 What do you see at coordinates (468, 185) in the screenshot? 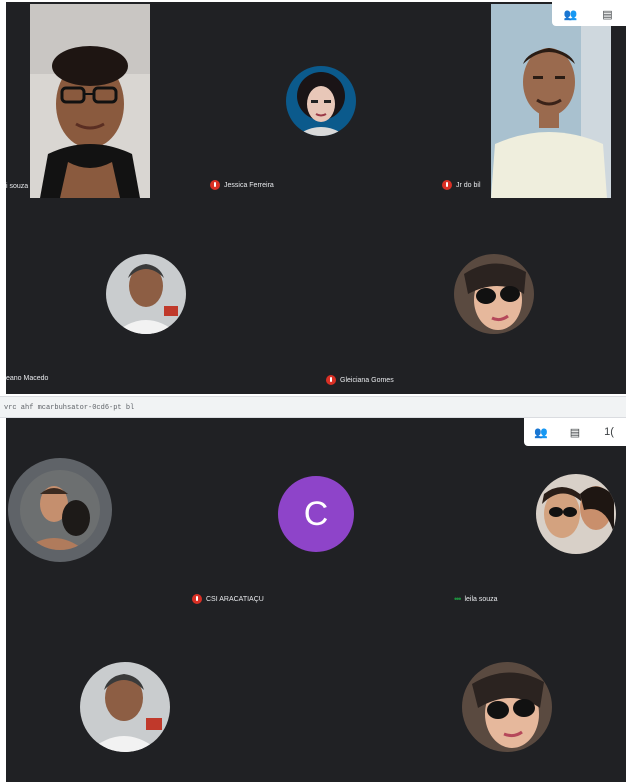
I see `participant-label: Jr do bil` at bounding box center [468, 185].